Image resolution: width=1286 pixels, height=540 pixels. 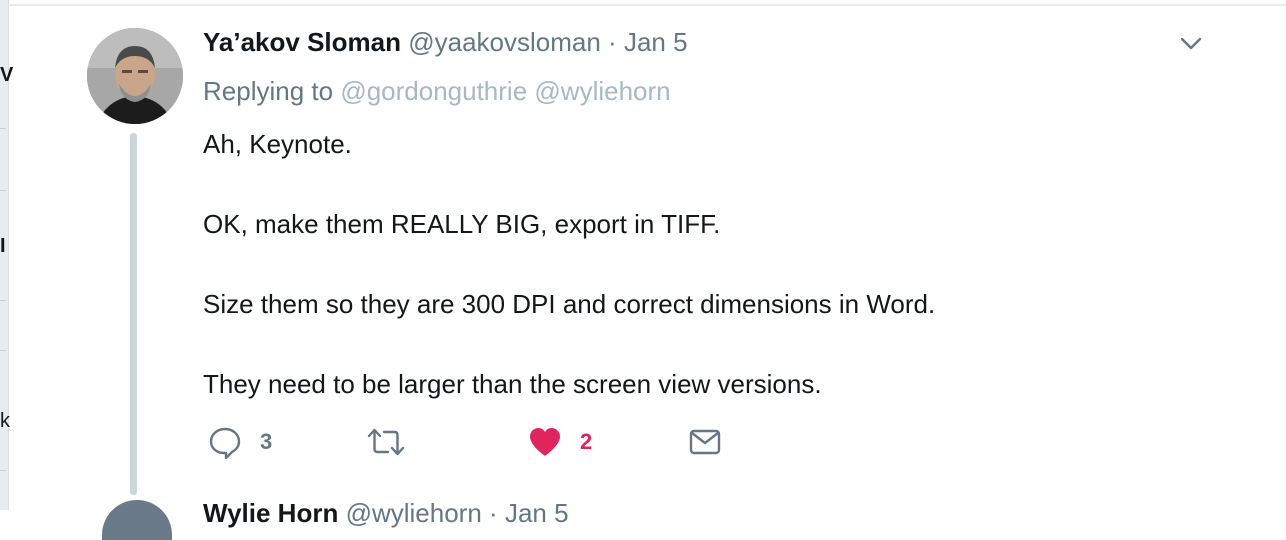 I want to click on like-button: 2, so click(x=560, y=442).